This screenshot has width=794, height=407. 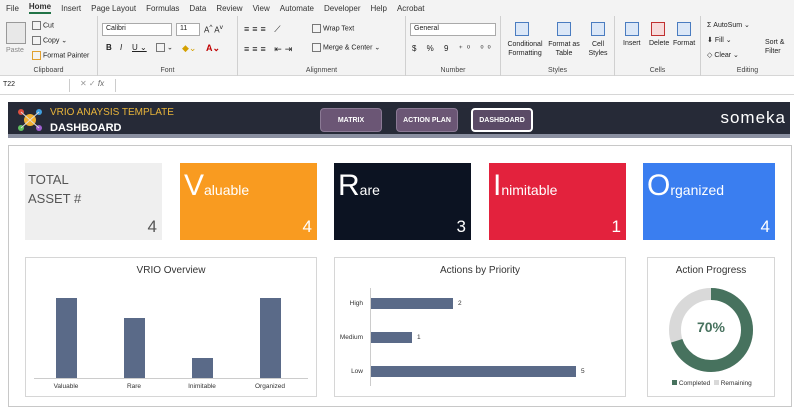 What do you see at coordinates (297, 8) in the screenshot?
I see `menu-automate: Automate` at bounding box center [297, 8].